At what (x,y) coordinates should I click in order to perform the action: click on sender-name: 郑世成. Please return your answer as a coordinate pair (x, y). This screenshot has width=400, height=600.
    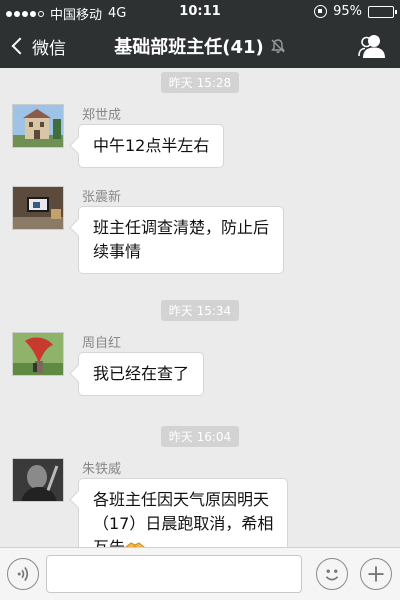
    Looking at the image, I should click on (102, 115).